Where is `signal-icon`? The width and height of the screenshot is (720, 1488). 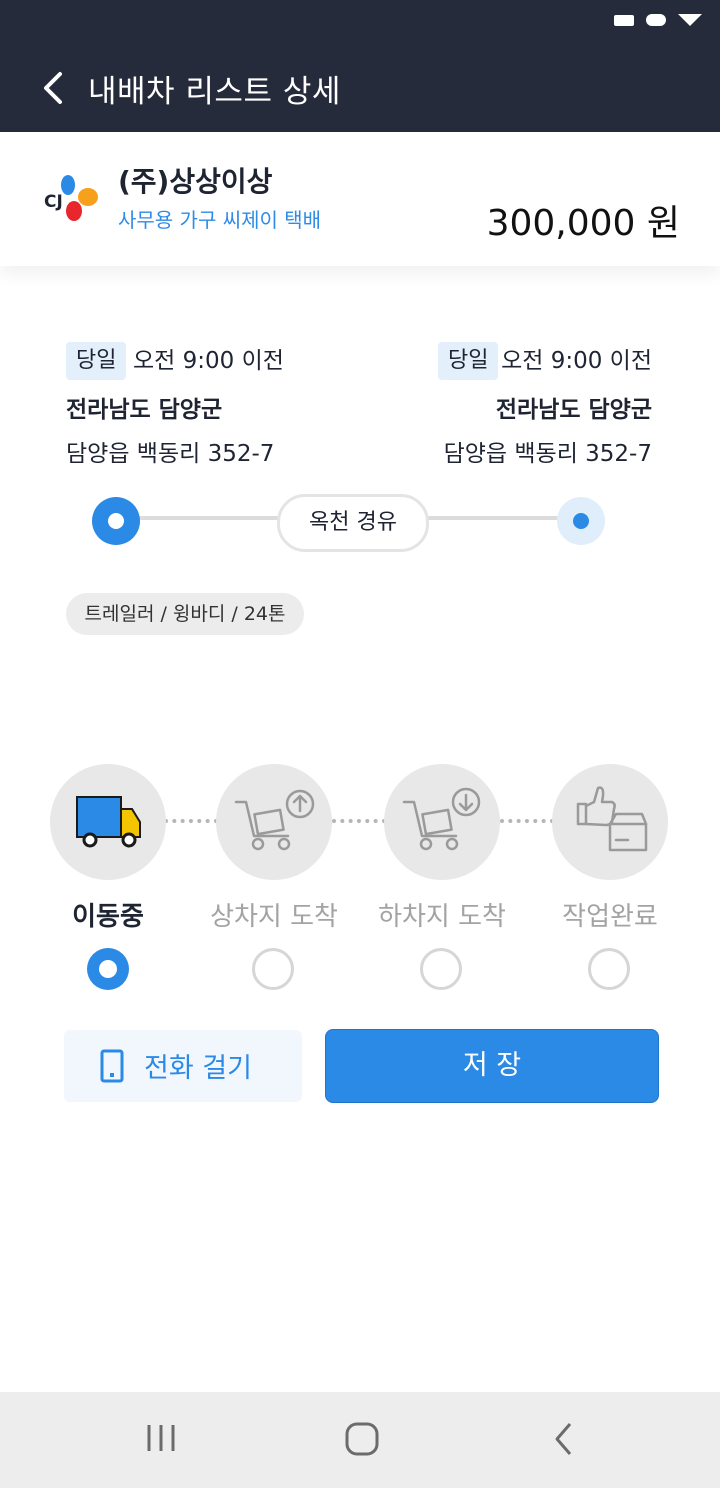
signal-icon is located at coordinates (656, 20).